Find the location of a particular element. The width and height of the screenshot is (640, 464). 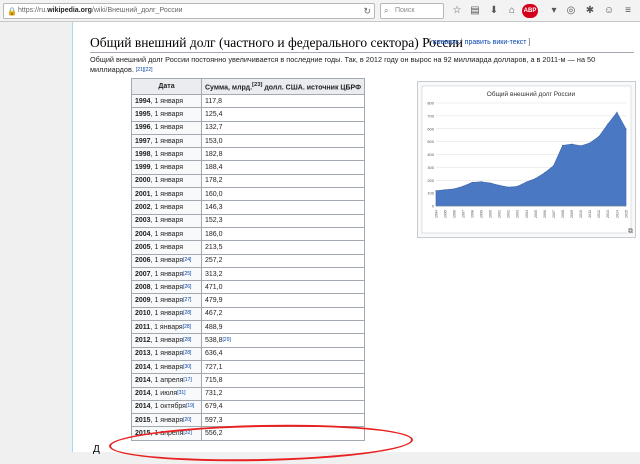

reading-list-icon: ▤ is located at coordinates (475, 11).